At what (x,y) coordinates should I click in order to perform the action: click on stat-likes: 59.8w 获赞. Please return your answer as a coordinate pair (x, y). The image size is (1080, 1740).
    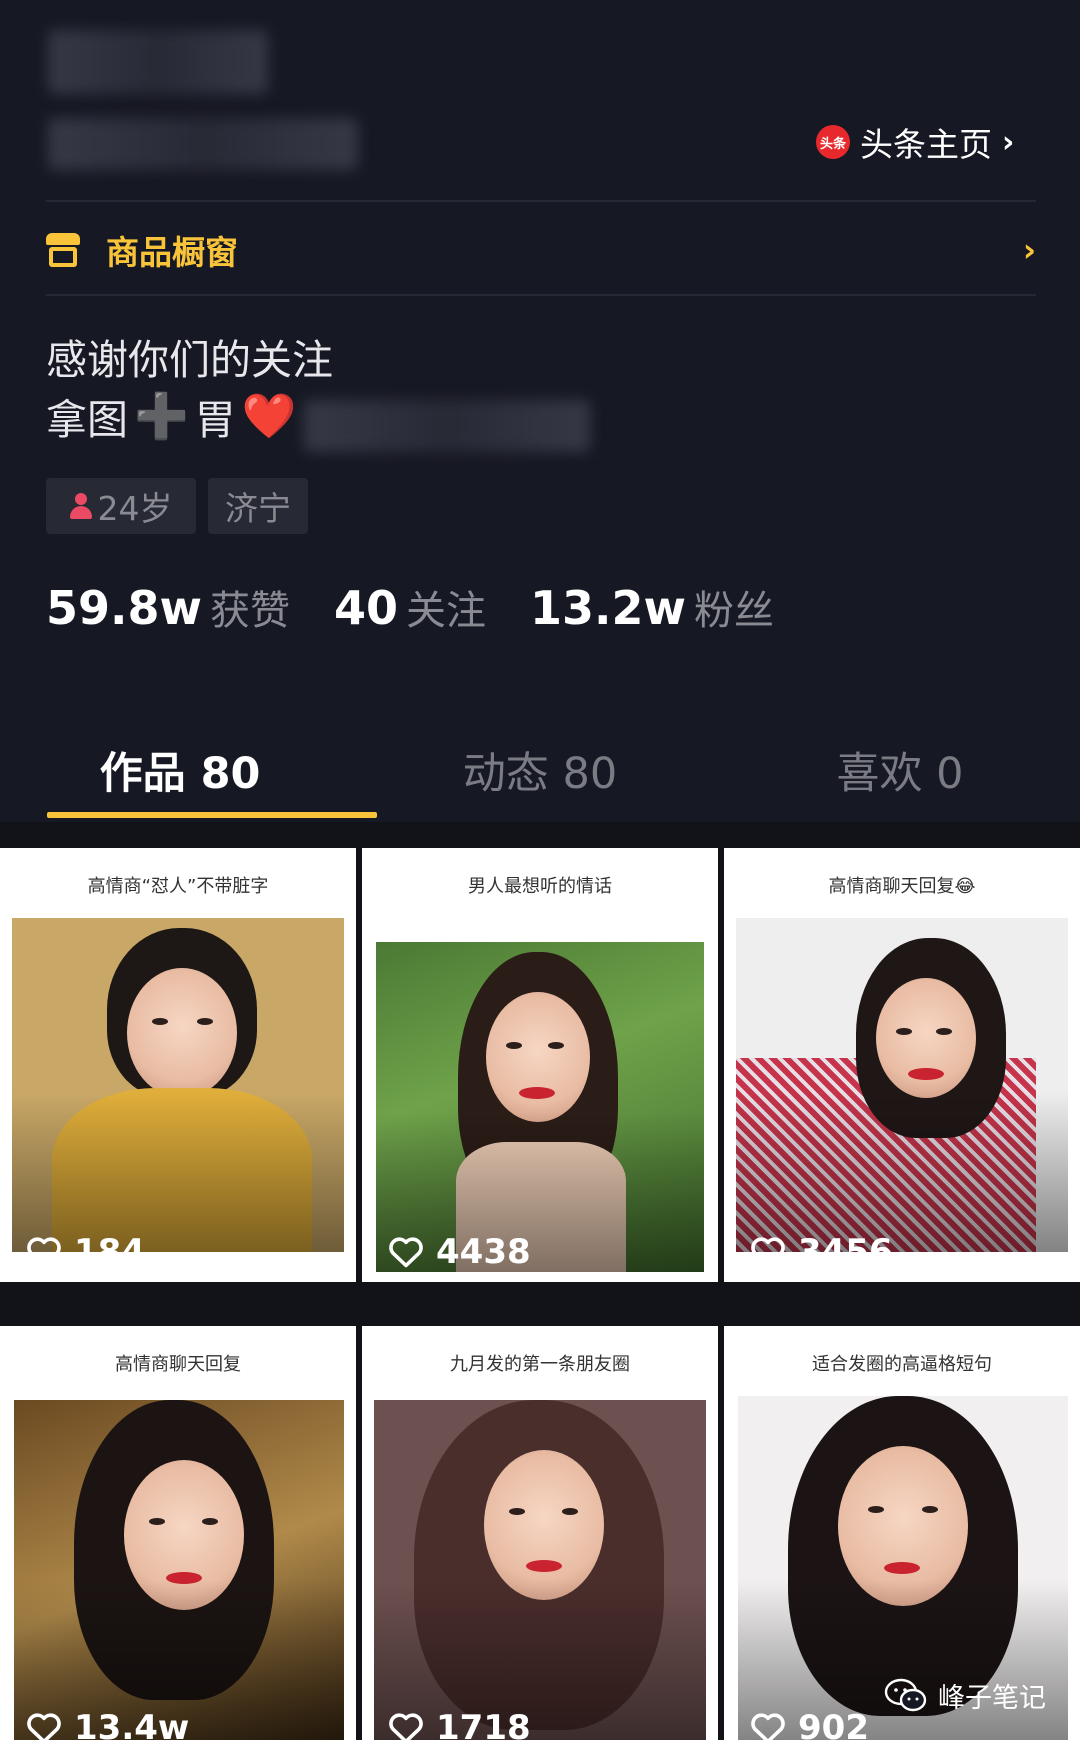
    Looking at the image, I should click on (168, 607).